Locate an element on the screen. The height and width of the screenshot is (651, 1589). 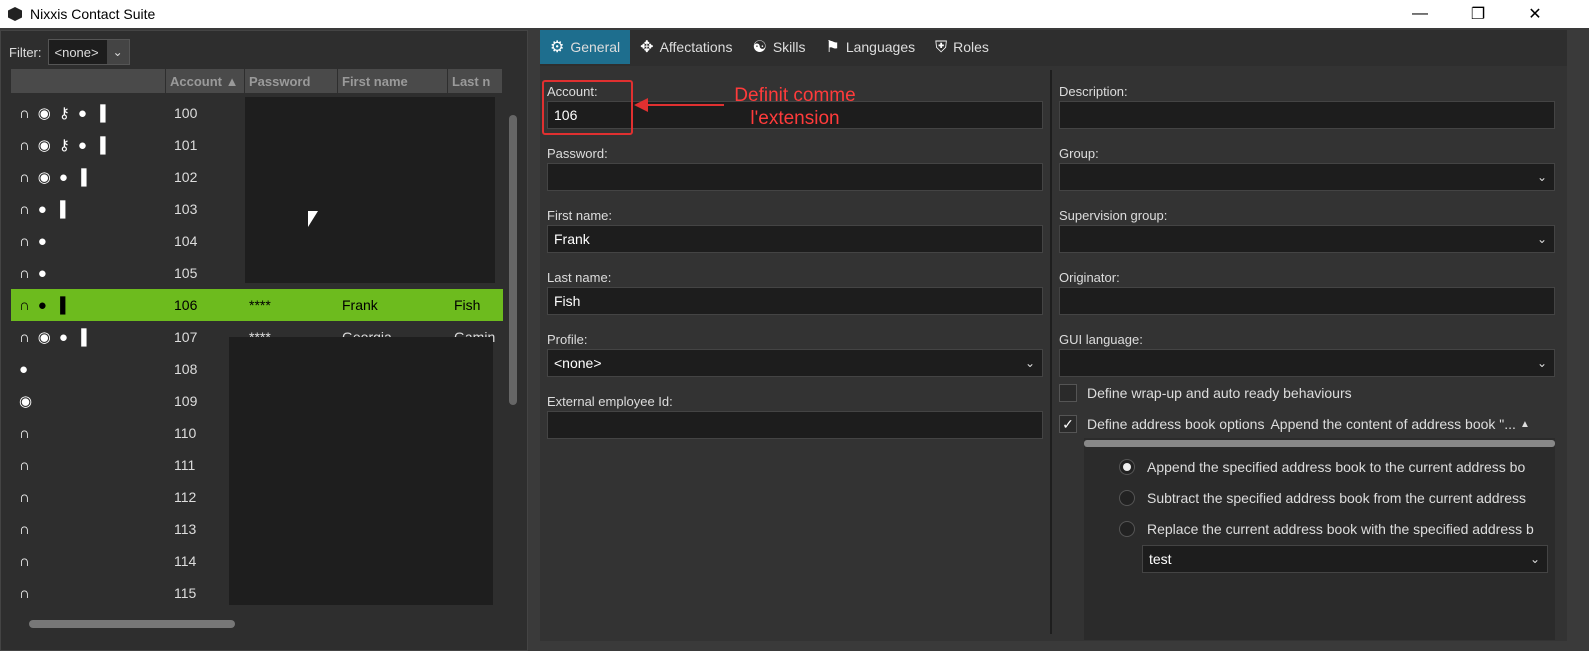
originator-label: Originator: is located at coordinates (1089, 277).